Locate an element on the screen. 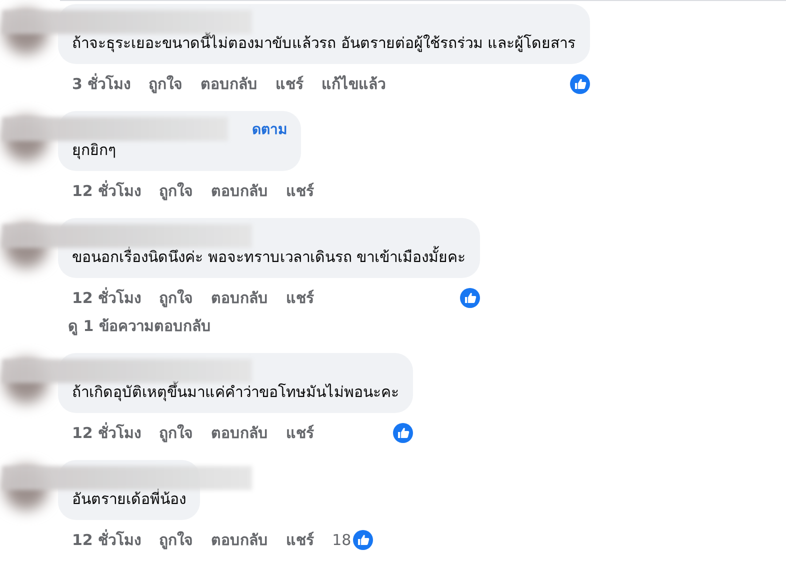  comment-text: ถ้าเกิดอุบัติเหตุขึ้นมาแค่คำว่าขอโทษมันไม่พอนะคะ is located at coordinates (235, 392).